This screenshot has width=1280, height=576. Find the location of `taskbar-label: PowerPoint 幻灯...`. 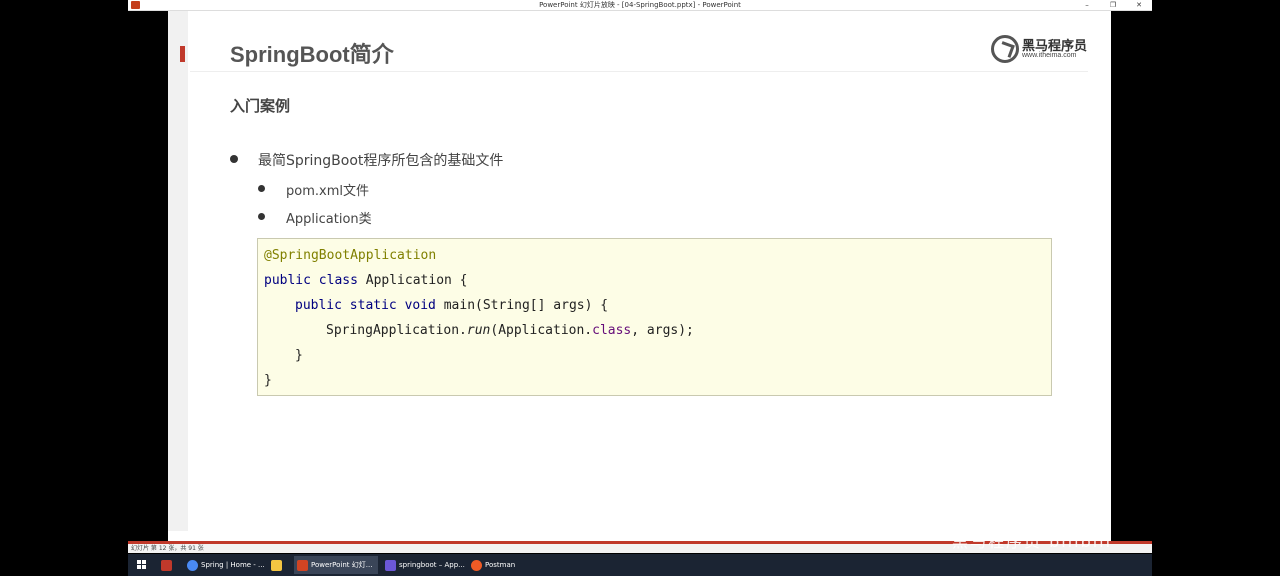

taskbar-label: PowerPoint 幻灯... is located at coordinates (342, 565).